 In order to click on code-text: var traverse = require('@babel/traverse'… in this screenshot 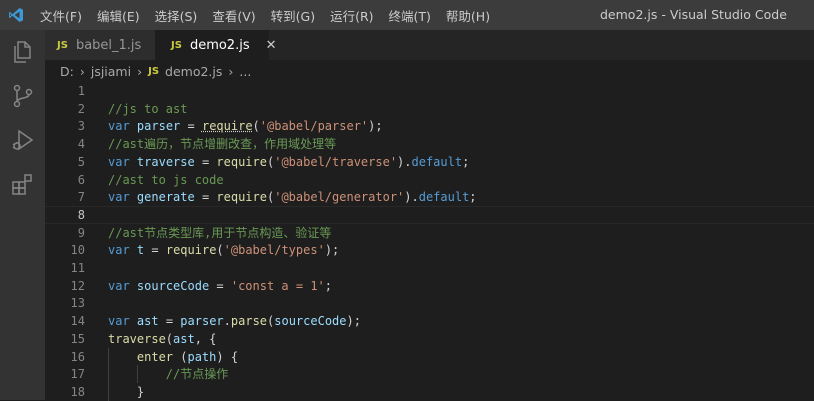, I will do `click(288, 162)`.